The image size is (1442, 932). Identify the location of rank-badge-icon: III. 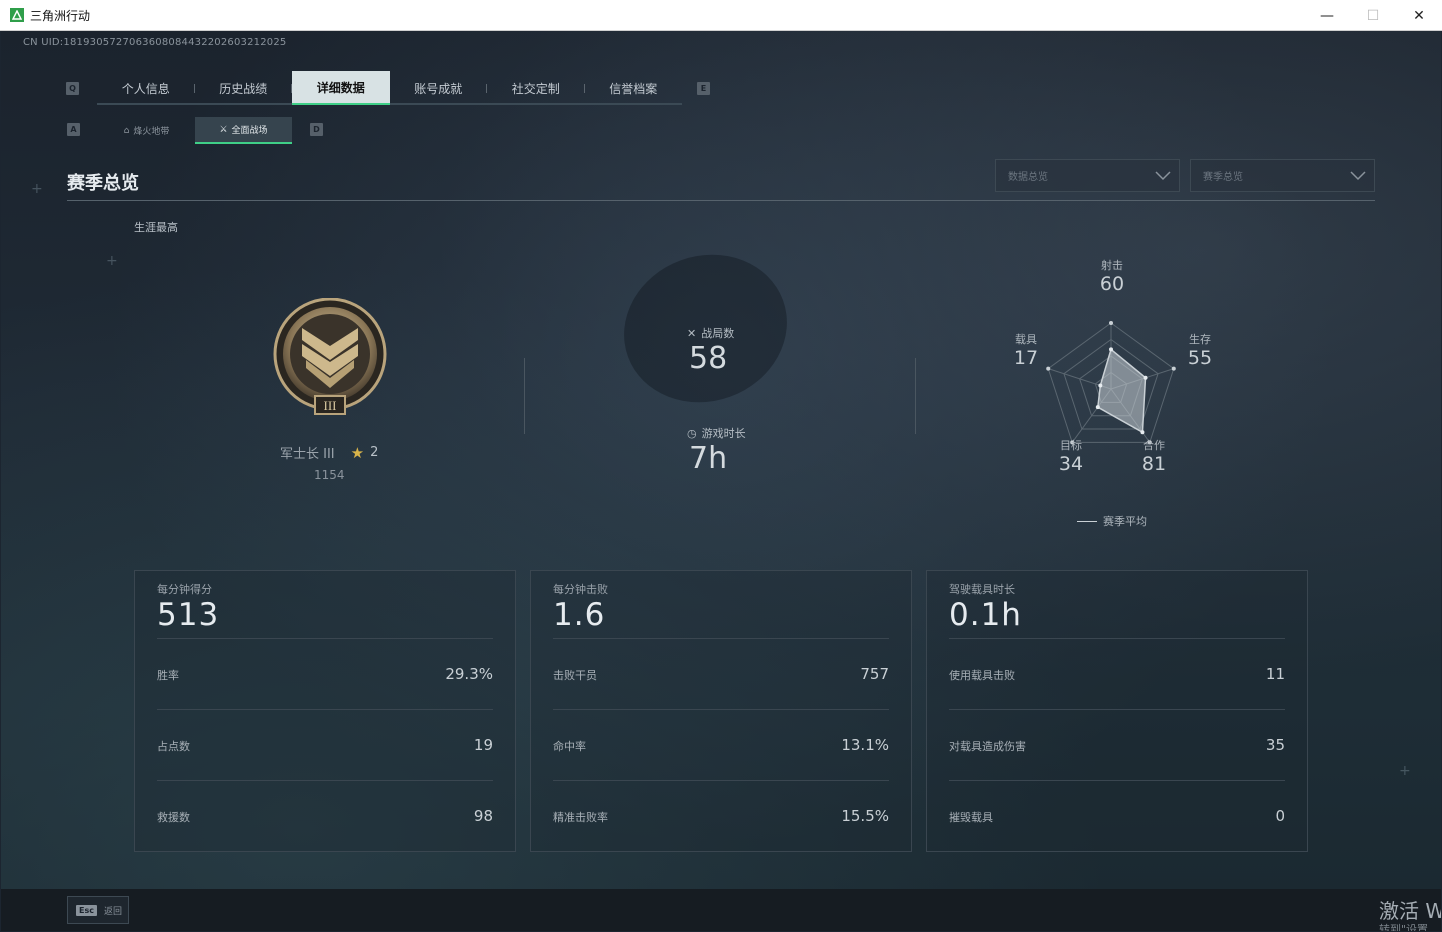
(330, 356).